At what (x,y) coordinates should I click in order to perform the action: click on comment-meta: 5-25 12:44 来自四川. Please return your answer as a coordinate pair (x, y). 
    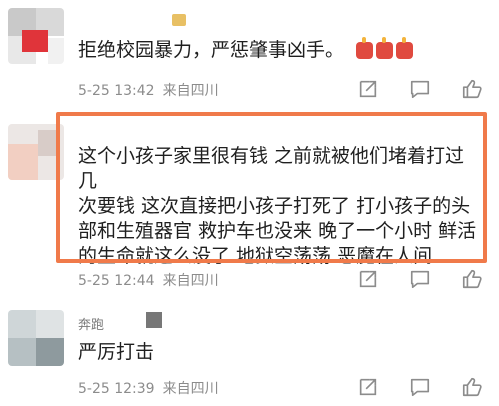
    Looking at the image, I should click on (148, 280).